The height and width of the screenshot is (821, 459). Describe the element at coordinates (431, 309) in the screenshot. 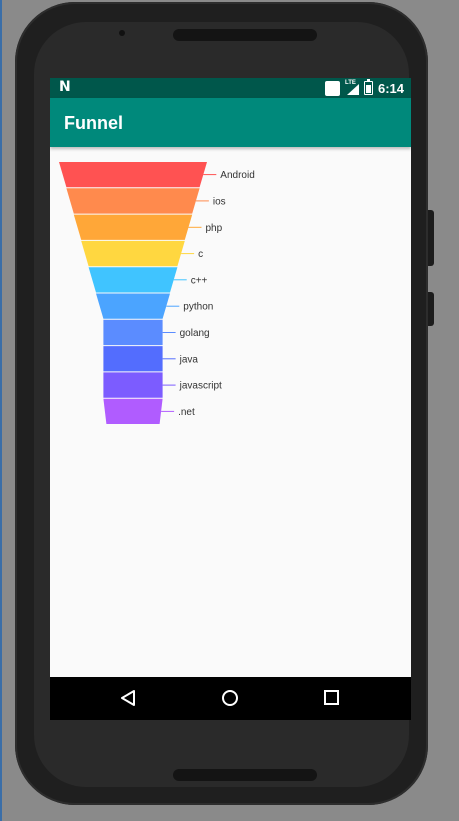

I see `power-button` at that location.